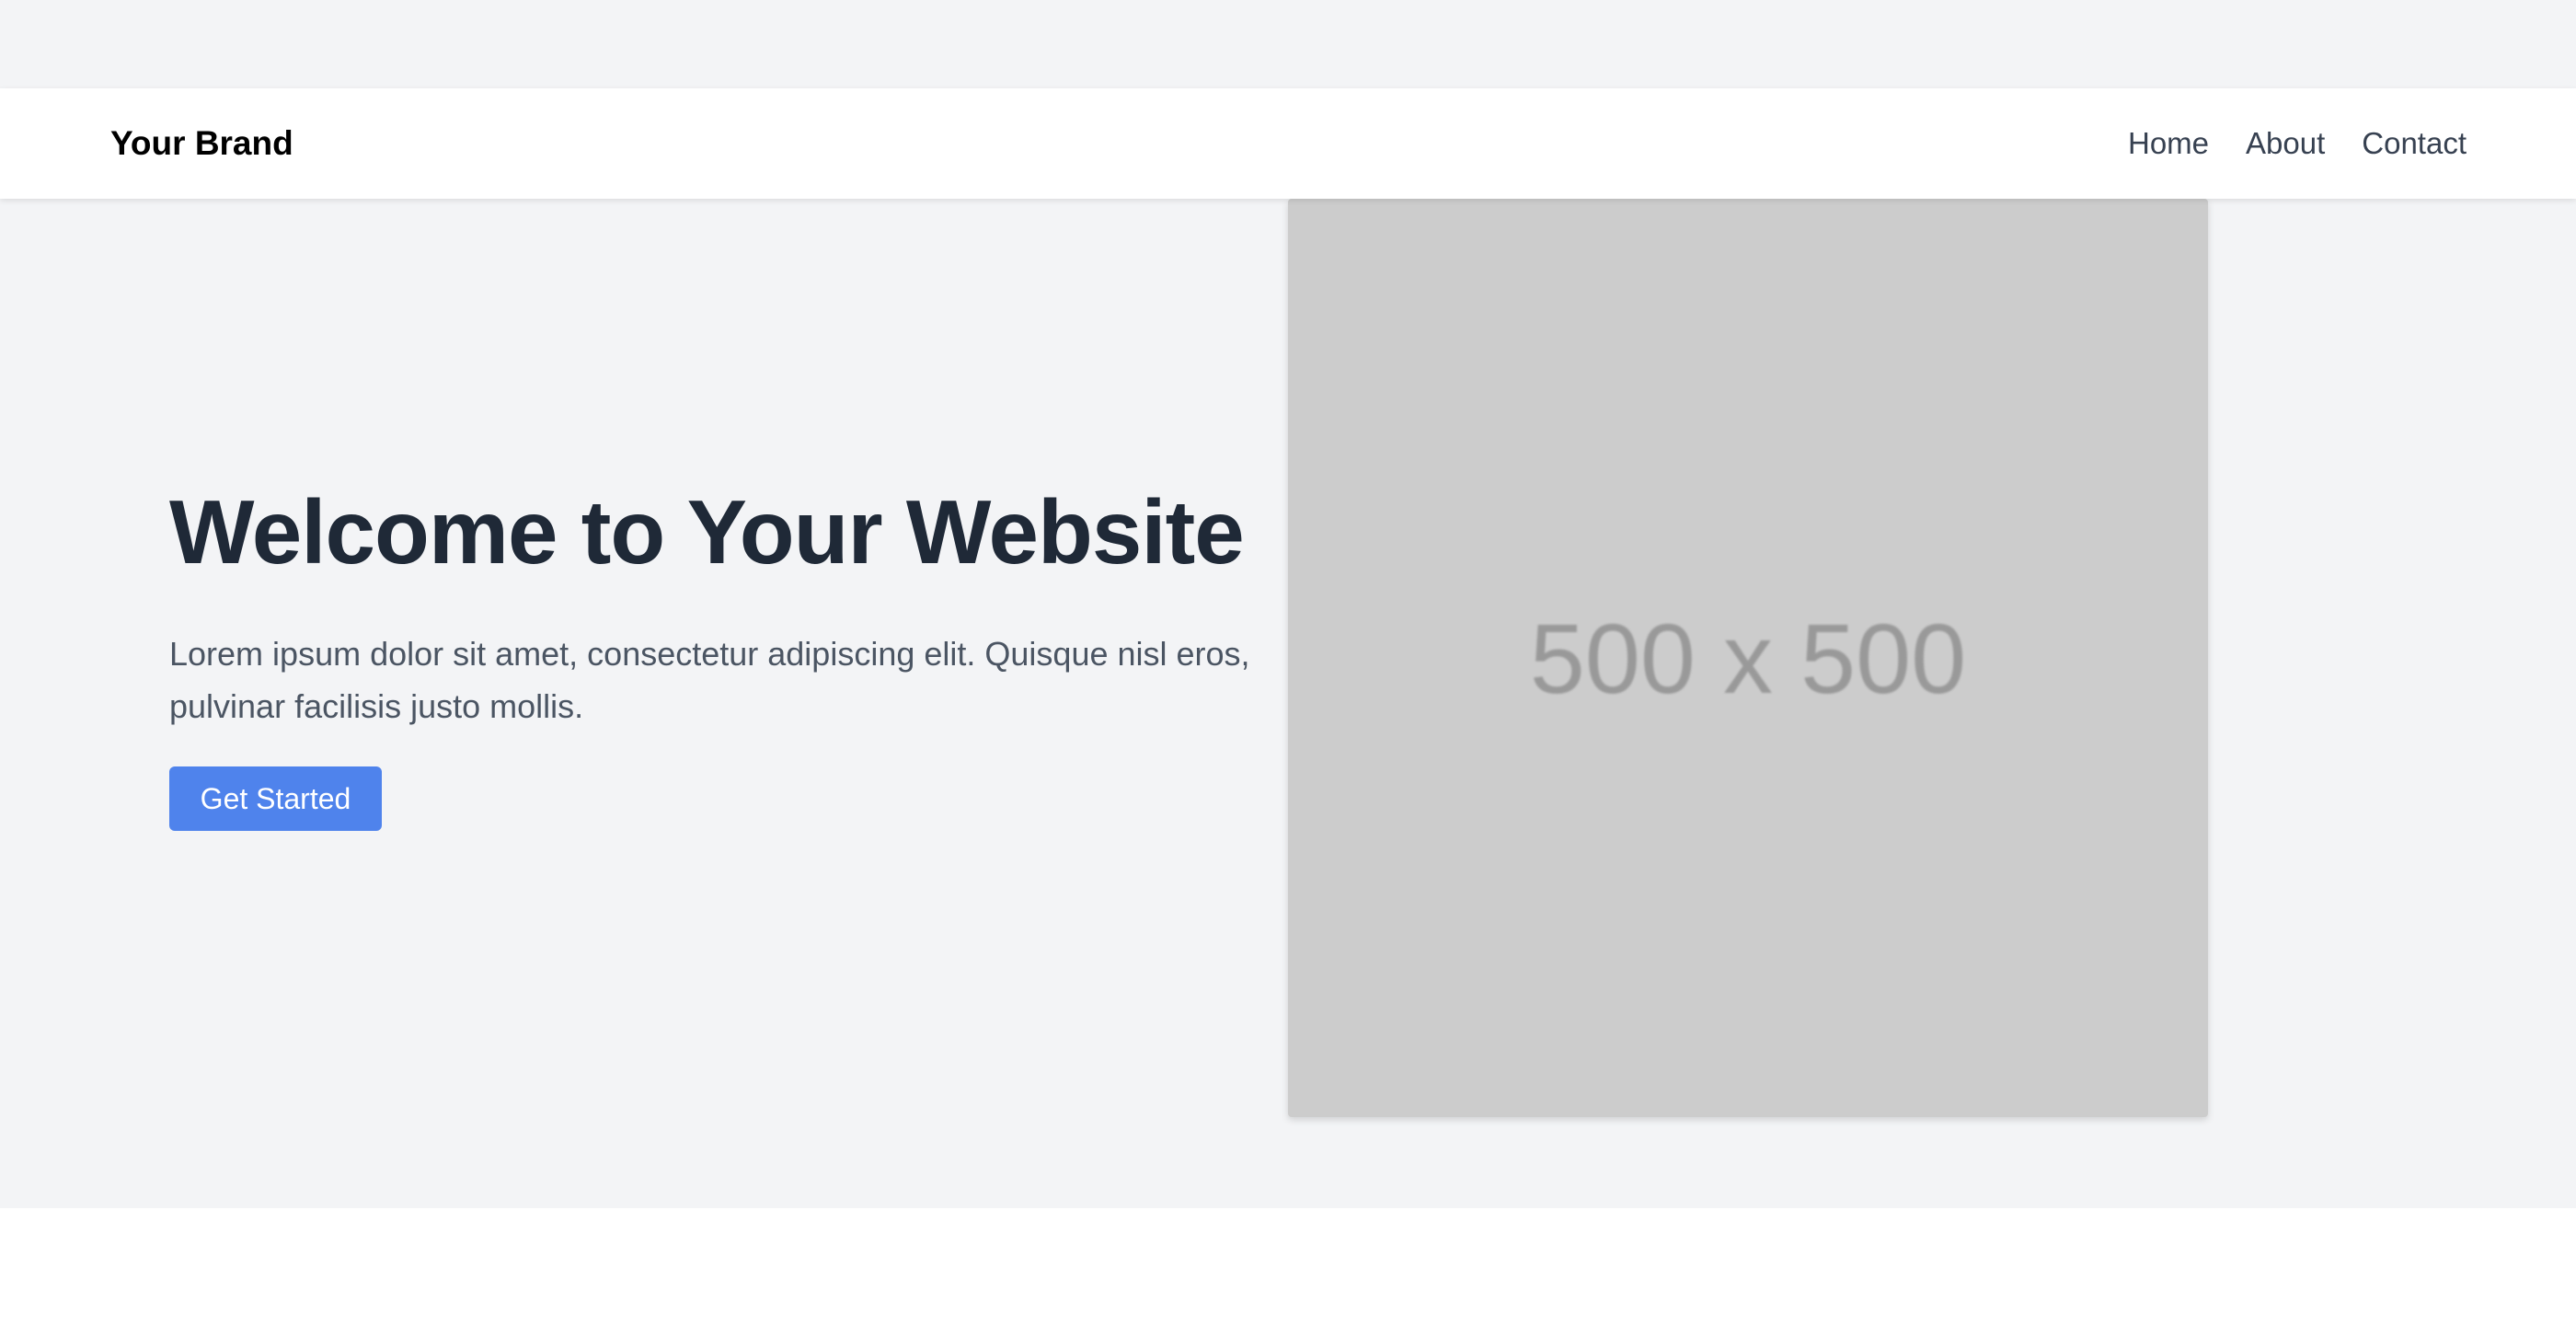 This screenshot has width=2576, height=1325. What do you see at coordinates (1288, 143) in the screenshot?
I see `navbar: Your Brand Home About Contact` at bounding box center [1288, 143].